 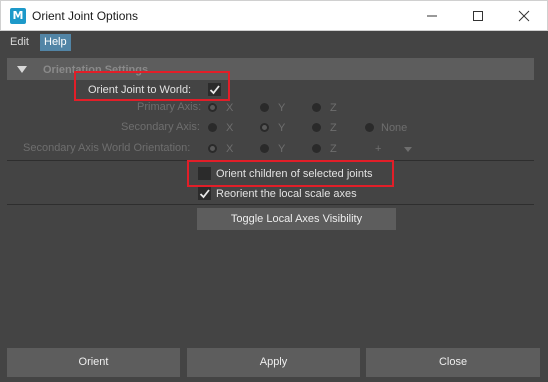 What do you see at coordinates (453, 362) in the screenshot?
I see `close-button: Close` at bounding box center [453, 362].